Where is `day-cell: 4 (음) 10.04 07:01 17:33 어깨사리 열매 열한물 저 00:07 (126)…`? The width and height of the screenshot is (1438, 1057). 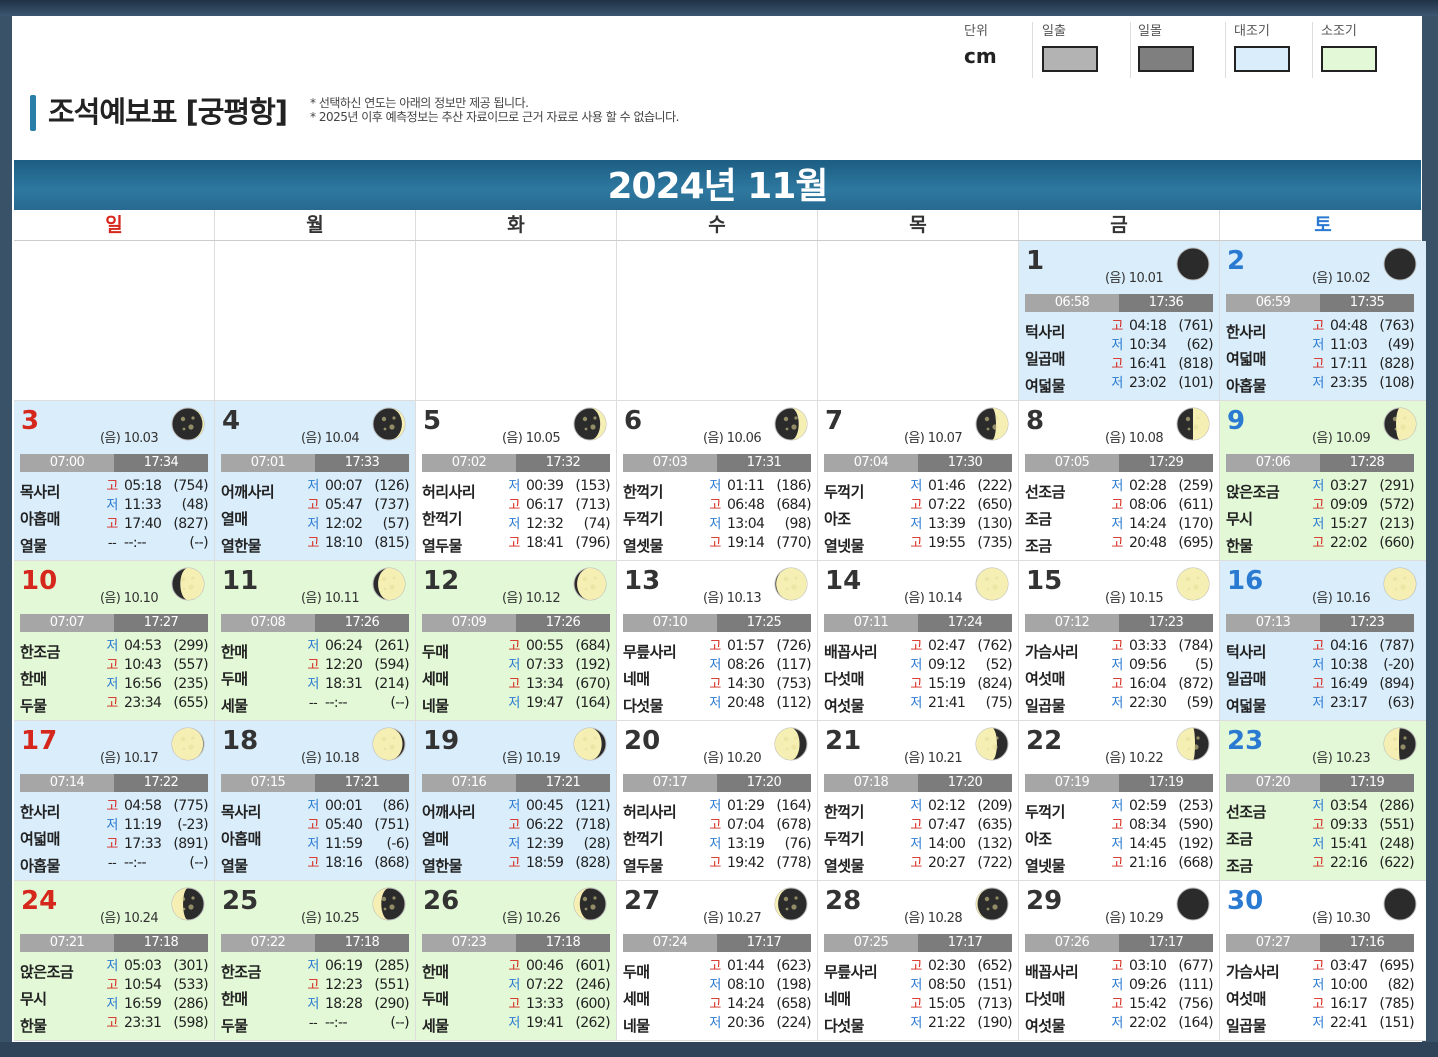
day-cell: 4 (음) 10.04 07:01 17:33 어깨사리 열매 열한물 저 00:07 (126)… is located at coordinates (315, 481).